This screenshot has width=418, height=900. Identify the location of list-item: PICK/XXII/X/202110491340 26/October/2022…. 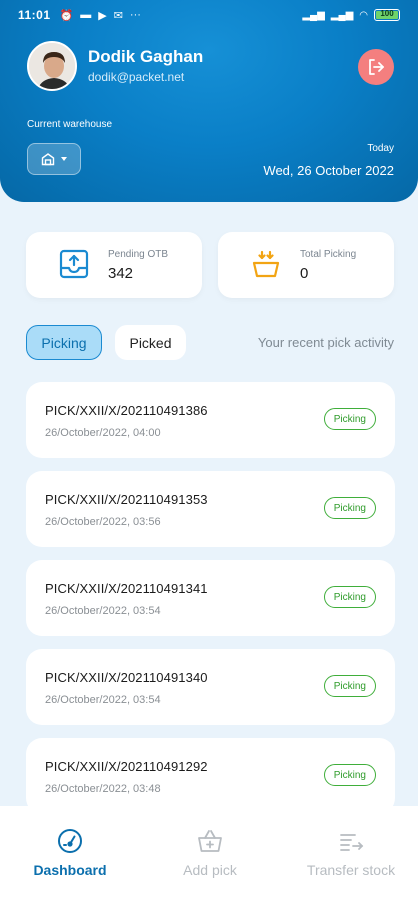
(210, 687).